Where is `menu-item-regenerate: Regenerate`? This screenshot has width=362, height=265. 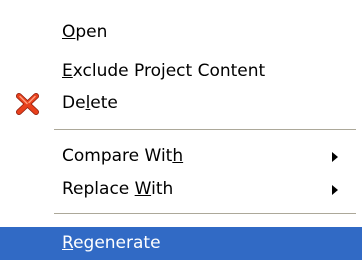
menu-item-regenerate: Regenerate is located at coordinates (181, 243).